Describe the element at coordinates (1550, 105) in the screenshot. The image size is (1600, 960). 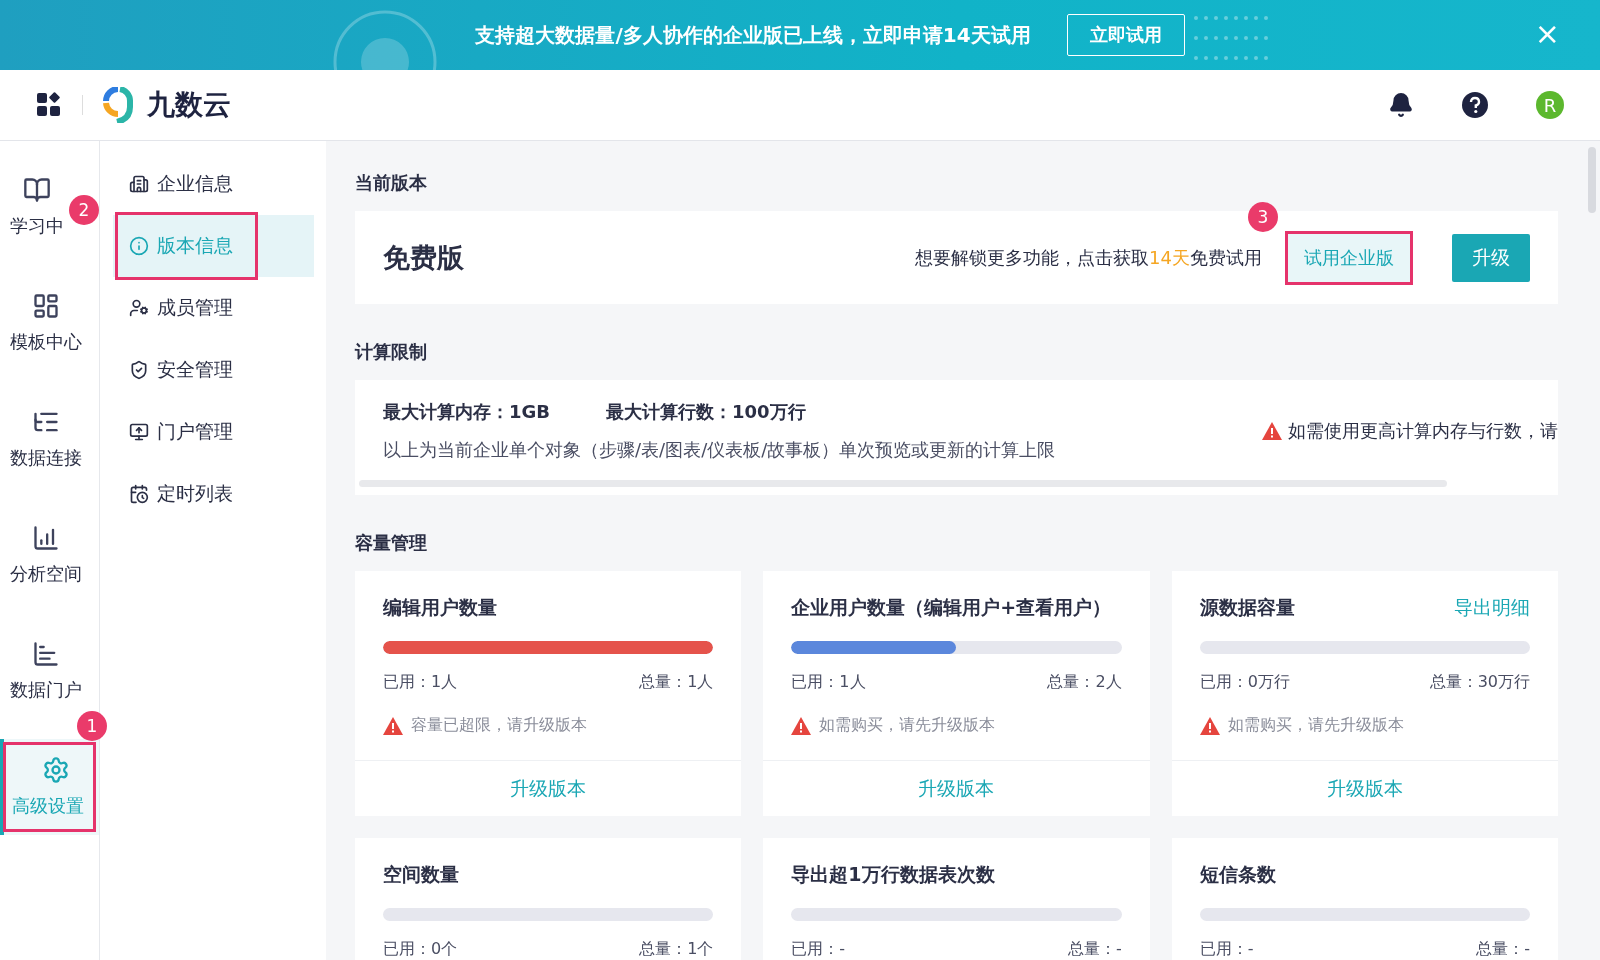
I see `user-avatar: R` at that location.